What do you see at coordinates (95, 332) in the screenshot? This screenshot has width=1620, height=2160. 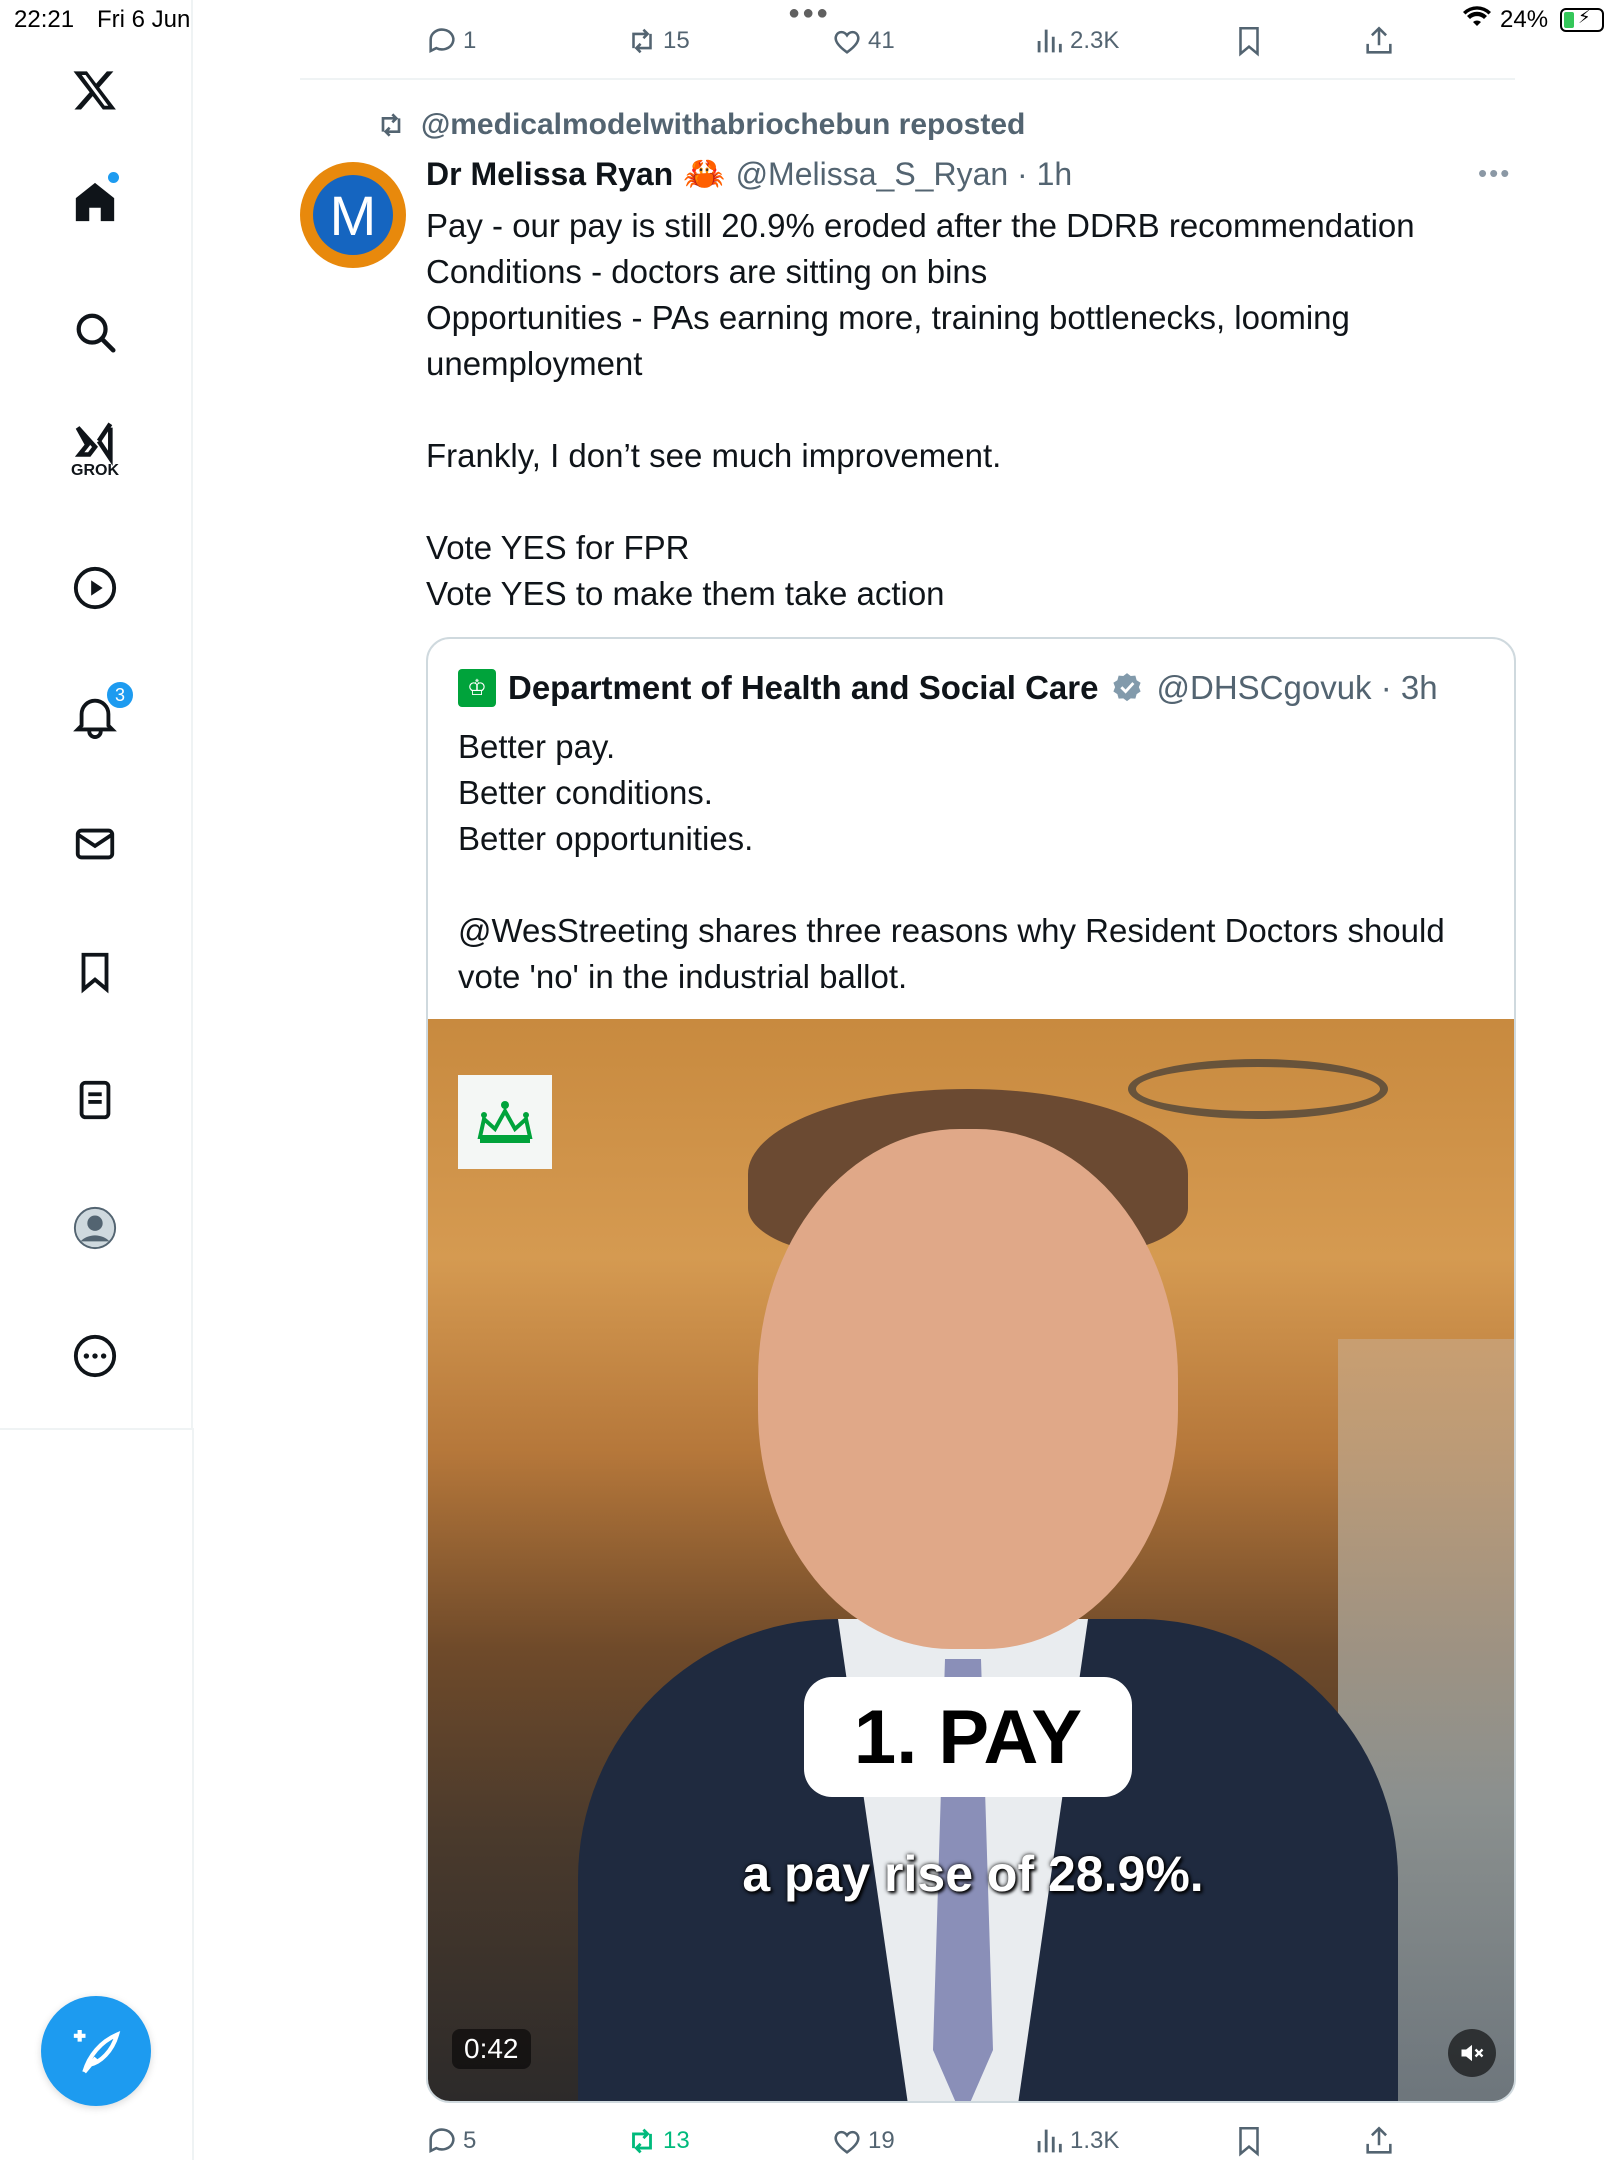 I see `search-icon` at bounding box center [95, 332].